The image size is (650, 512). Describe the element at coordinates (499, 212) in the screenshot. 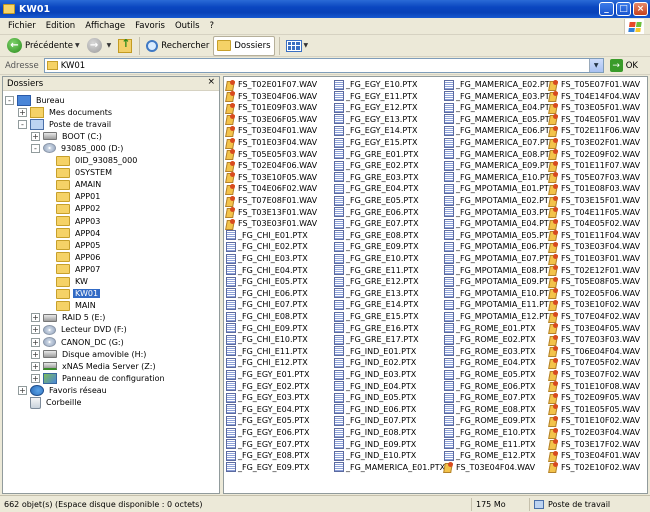

I see `file-item: _FG_MPOTAMIA_E03.PTX` at that location.